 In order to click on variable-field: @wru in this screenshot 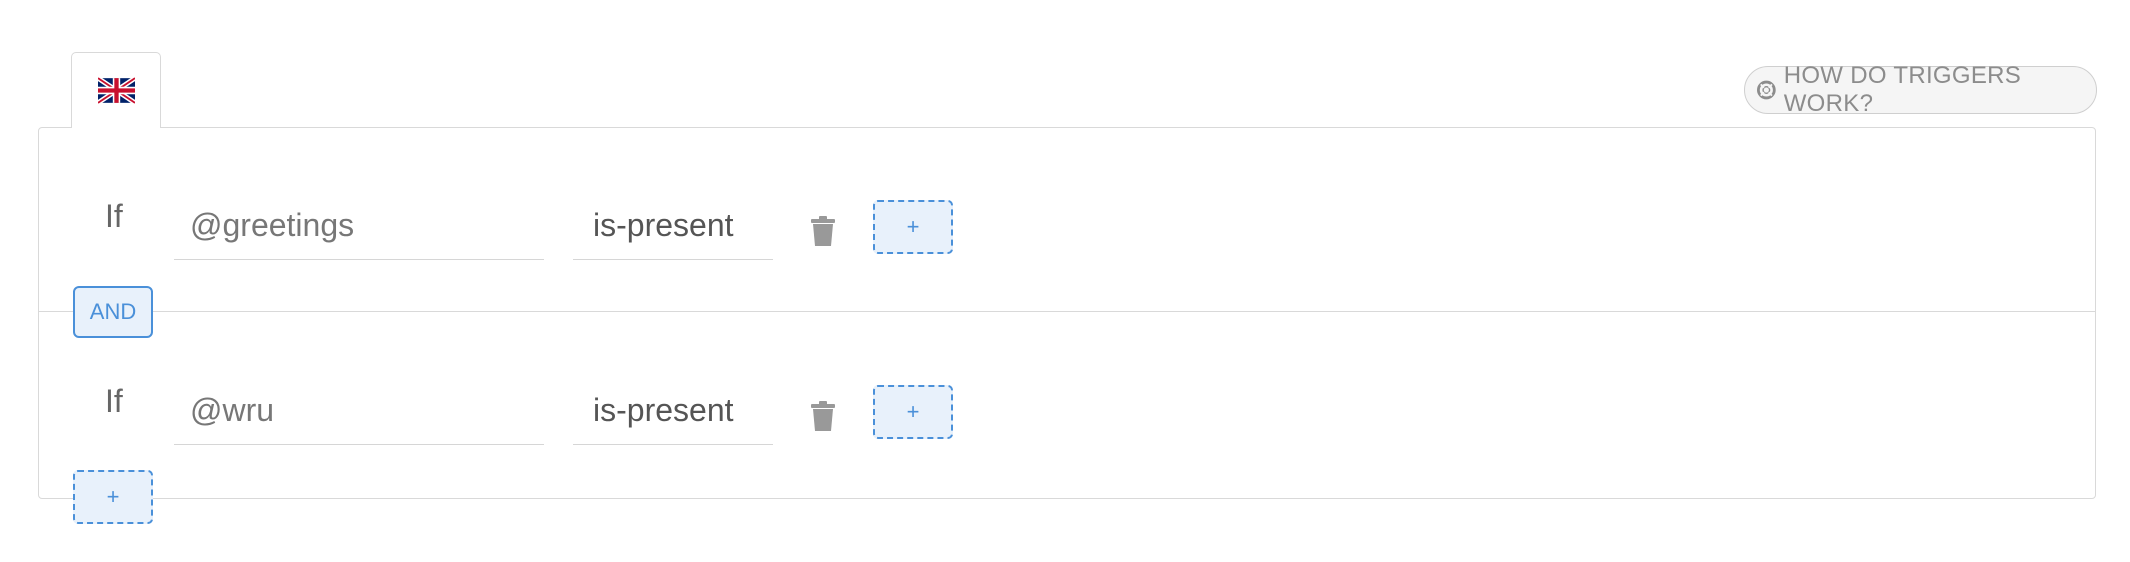, I will do `click(359, 415)`.